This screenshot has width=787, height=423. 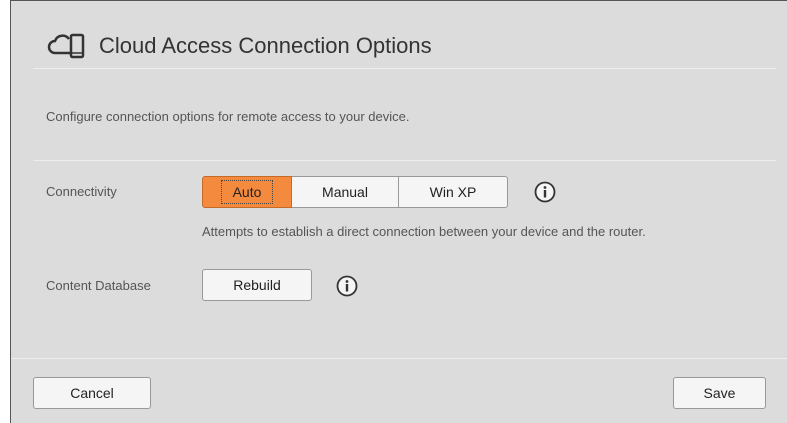 I want to click on save-button: Save, so click(x=719, y=393).